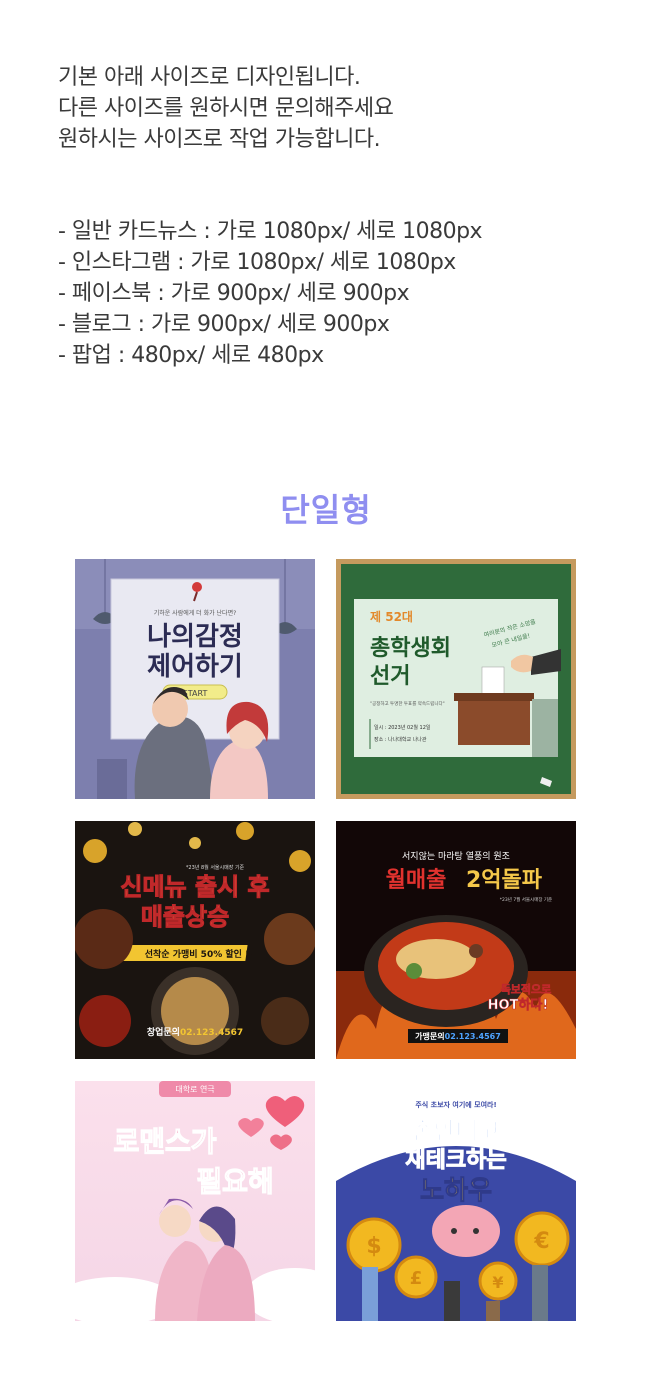 Image resolution: width=652 pixels, height=1385 pixels. What do you see at coordinates (257, 262) in the screenshot?
I see `size-spec-item: - 인스타그램 : 가로 1080px/ 세로 1080px` at bounding box center [257, 262].